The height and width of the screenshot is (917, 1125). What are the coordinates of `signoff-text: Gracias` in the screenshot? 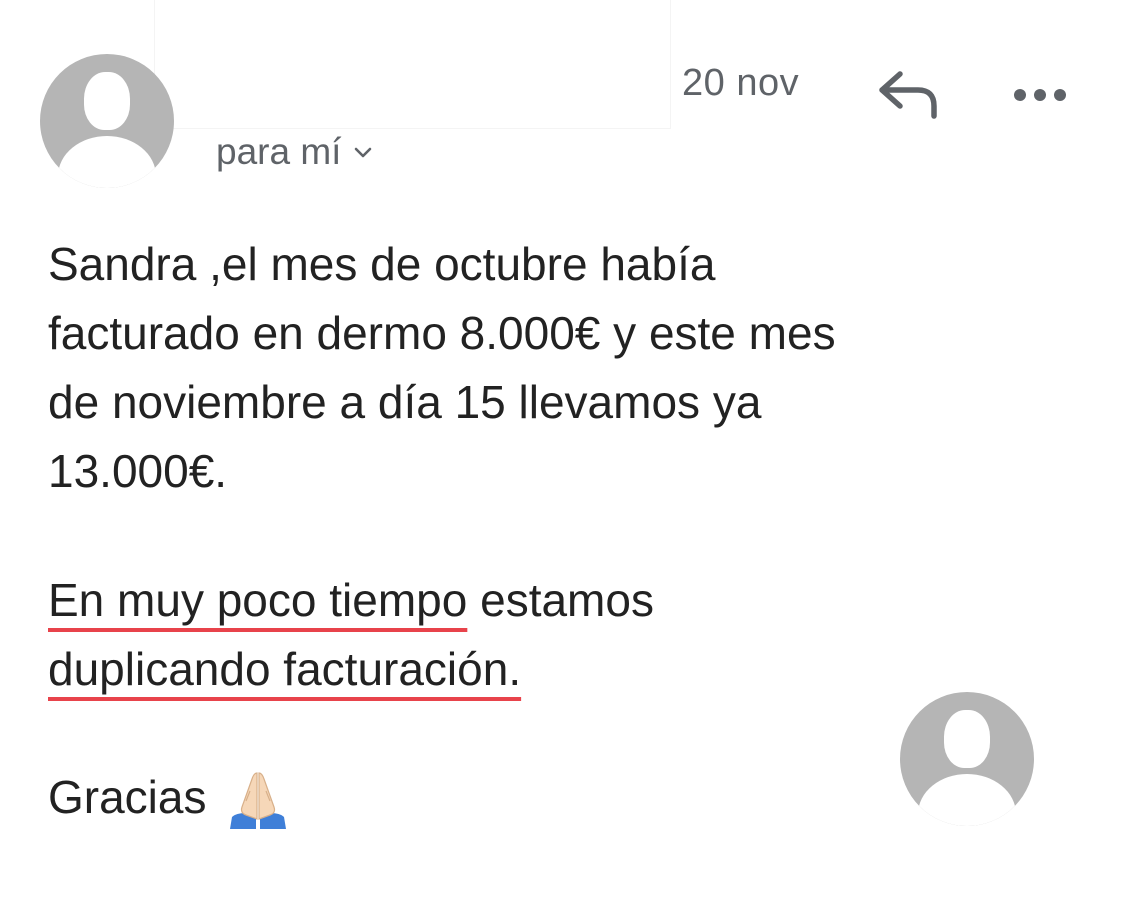 It's located at (127, 797).